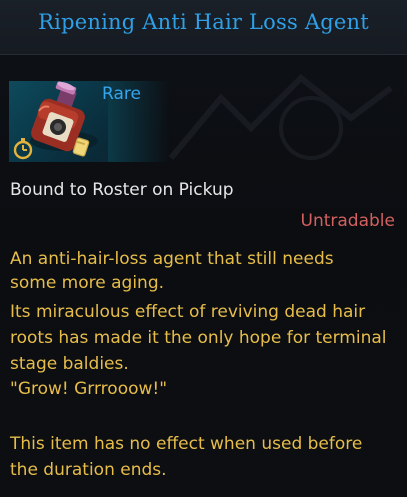 The height and width of the screenshot is (497, 407). Describe the element at coordinates (87, 283) in the screenshot. I see `description-line: some more aging.` at that location.